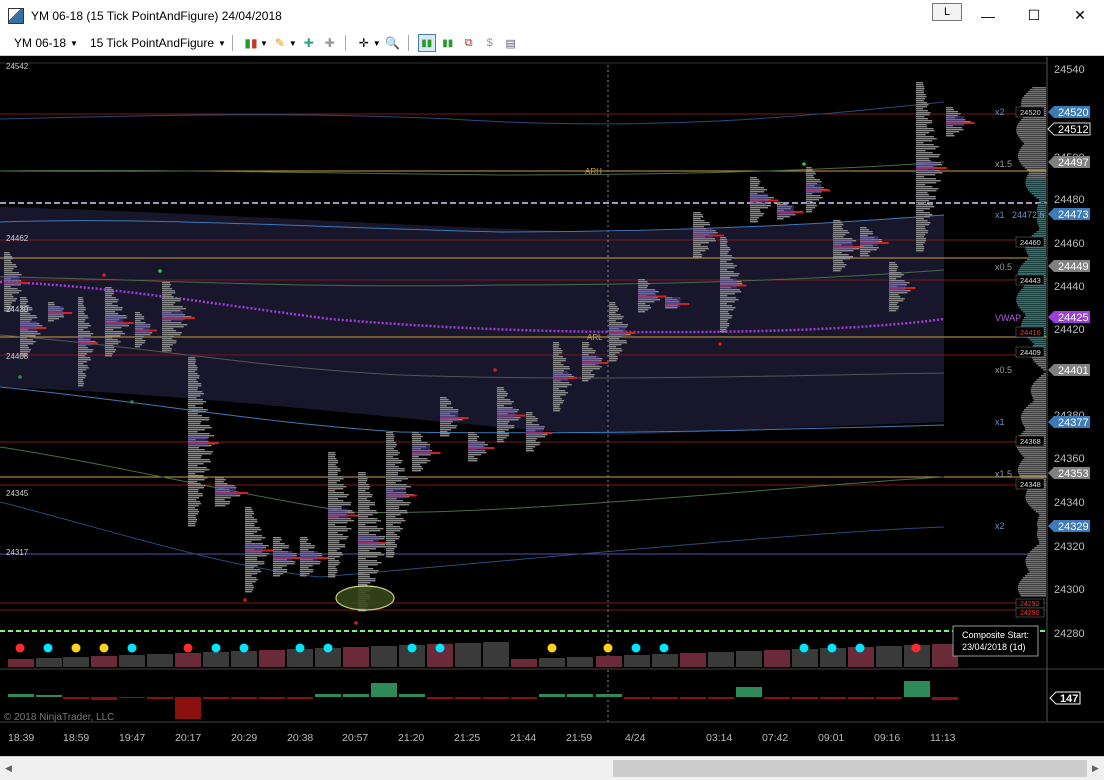 The image size is (1104, 780). I want to click on composite-start-value: 23/04/2018 (1d), so click(994, 647).